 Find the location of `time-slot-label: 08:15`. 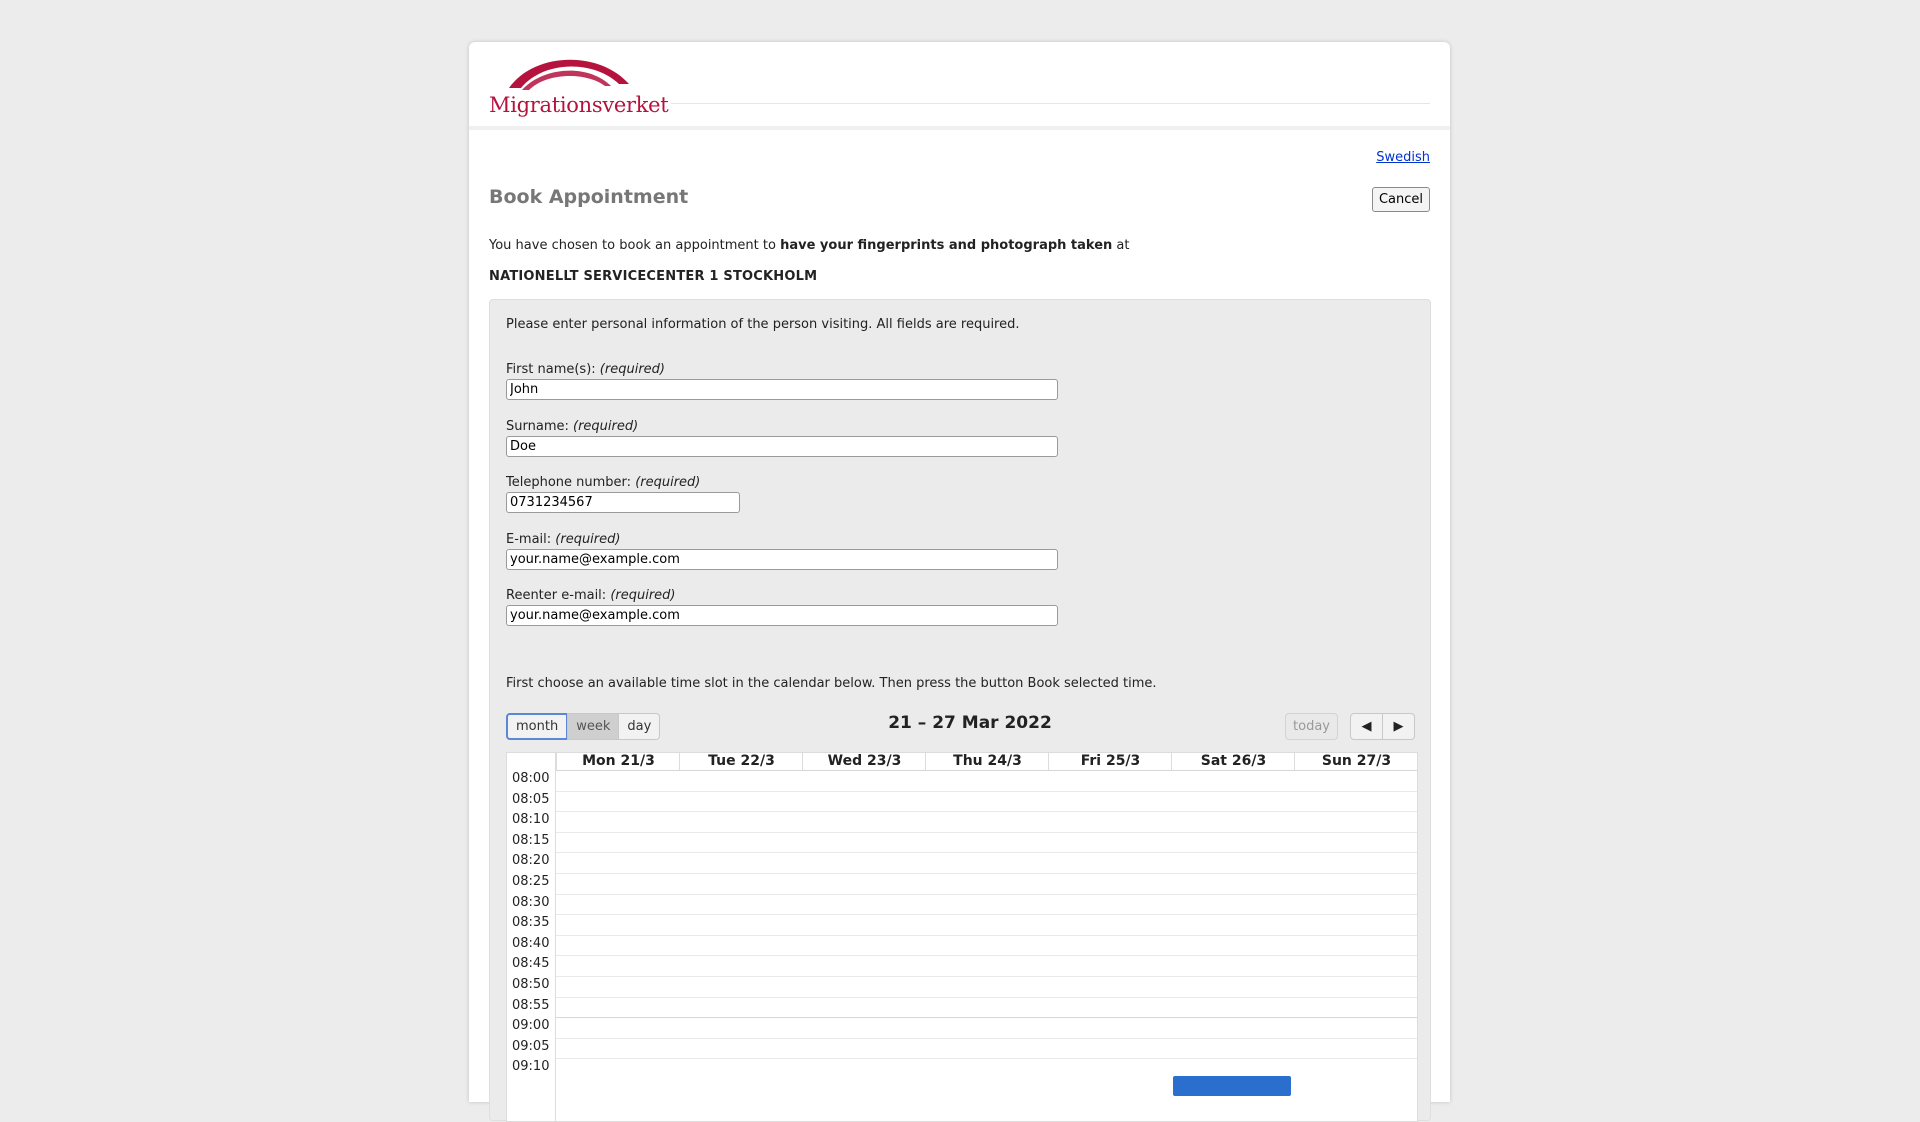

time-slot-label: 08:15 is located at coordinates (531, 840).